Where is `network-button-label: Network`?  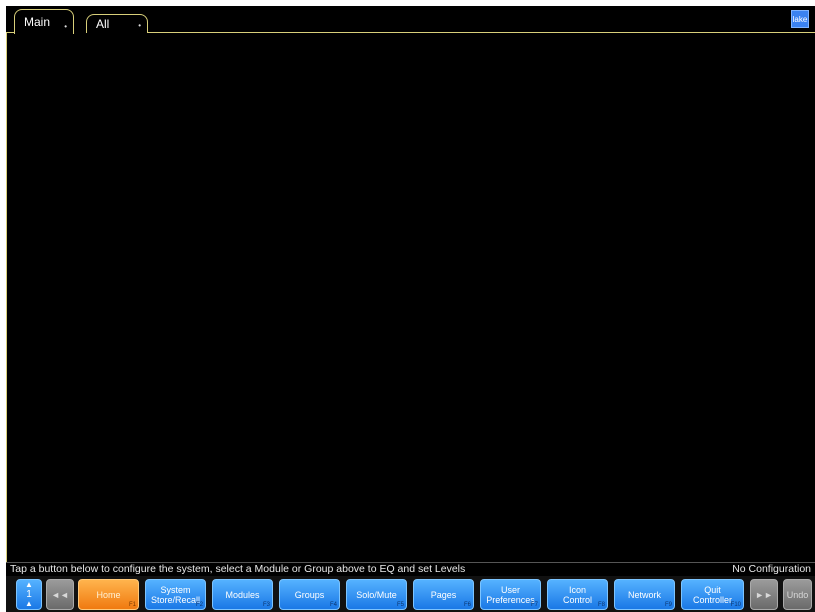 network-button-label: Network is located at coordinates (644, 594).